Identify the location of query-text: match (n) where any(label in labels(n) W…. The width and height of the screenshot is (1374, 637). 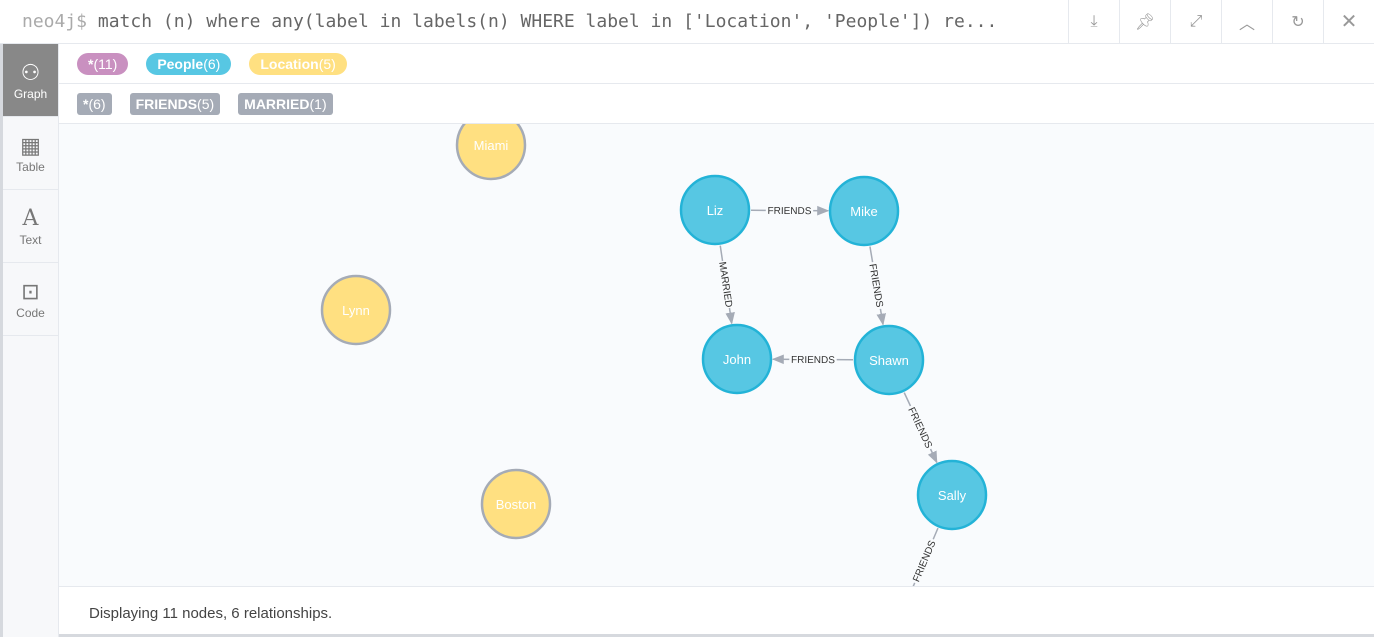
(547, 21).